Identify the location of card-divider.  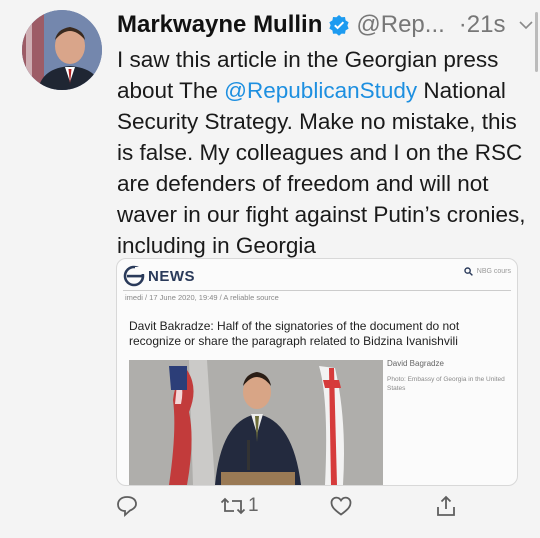
(317, 290).